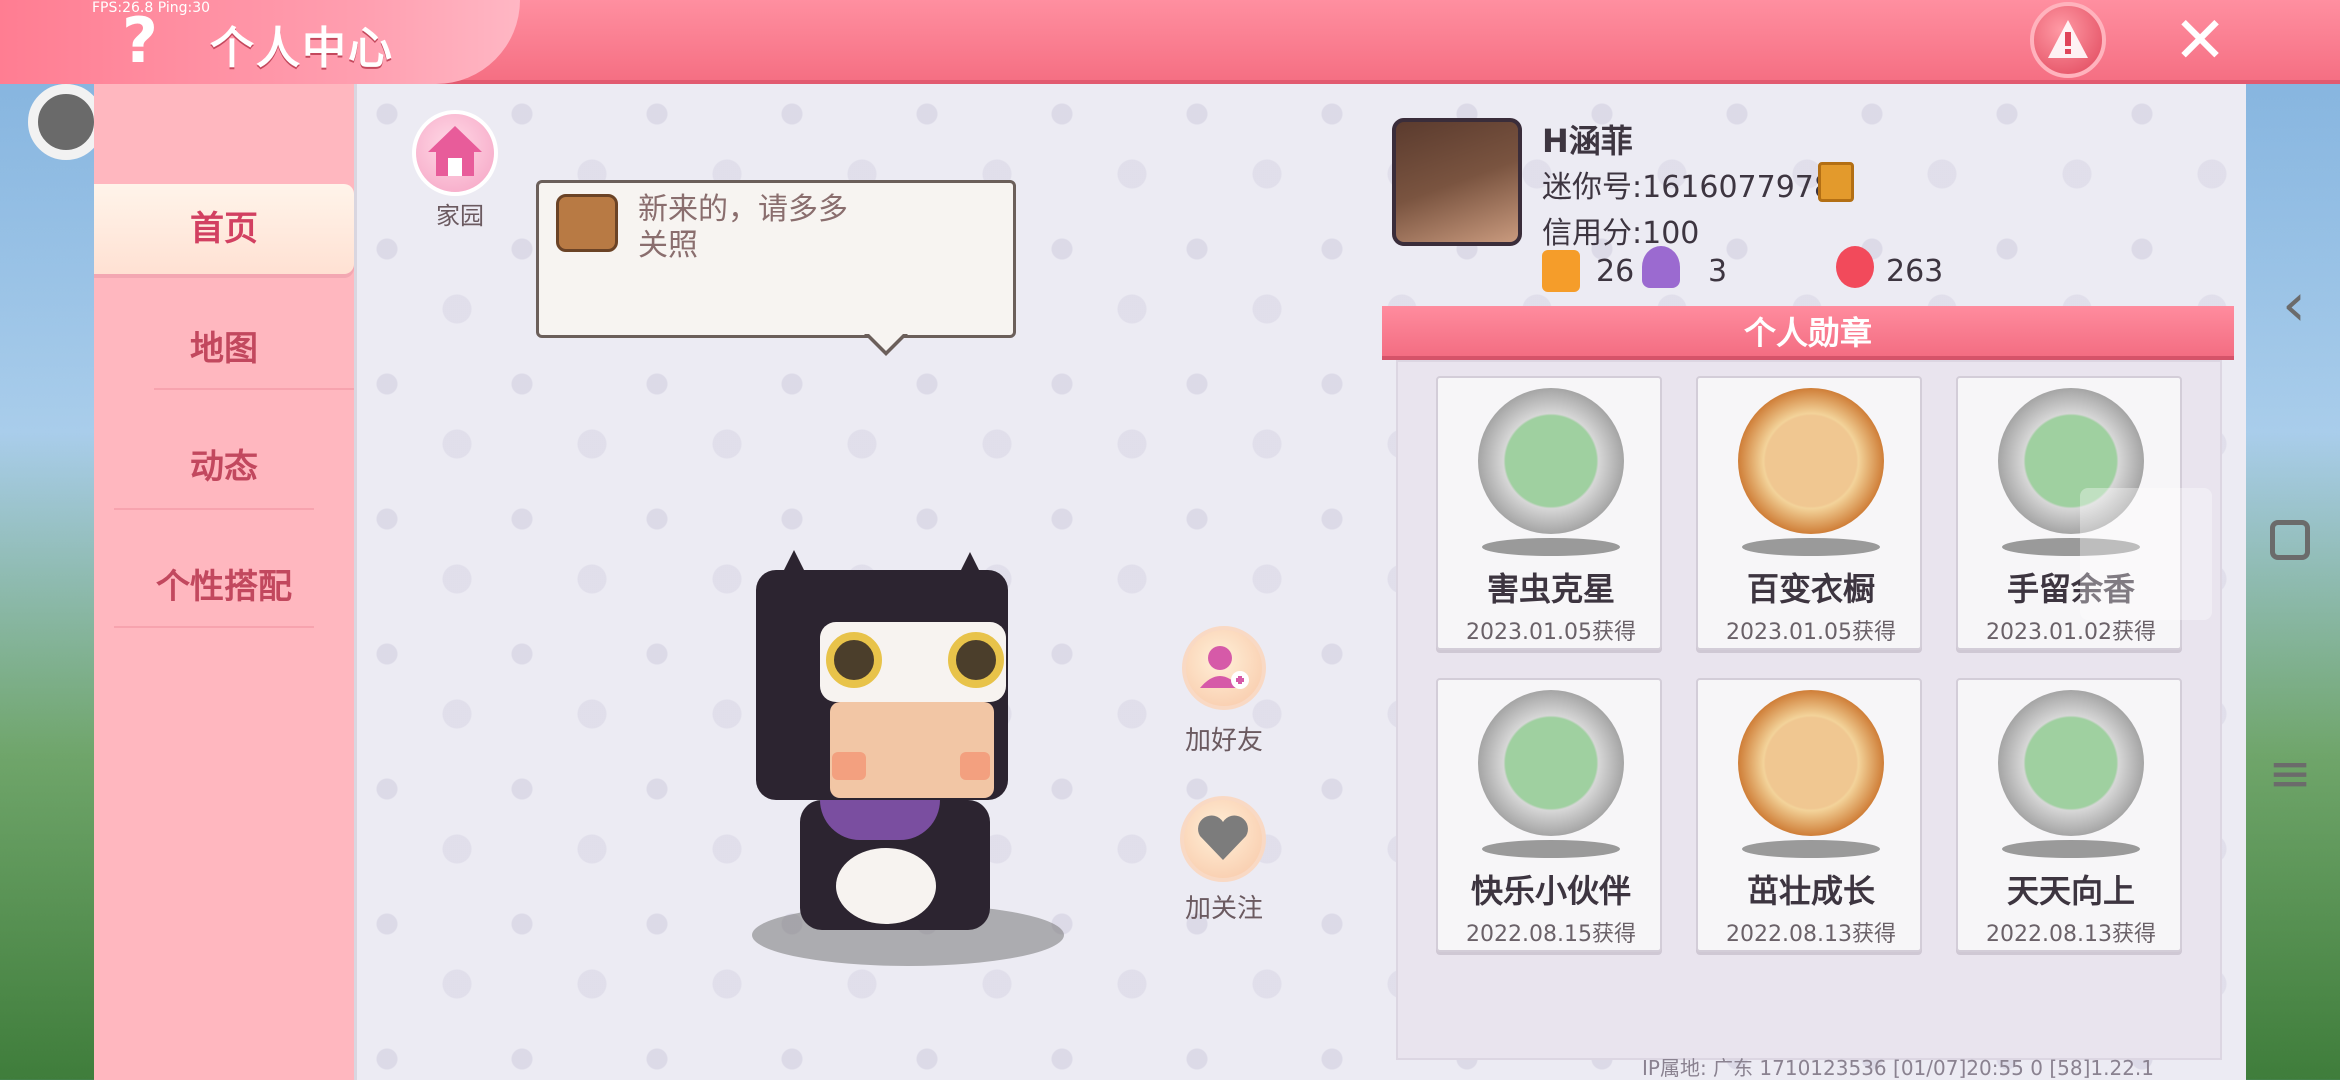 This screenshot has height=1080, width=2340. Describe the element at coordinates (1915, 271) in the screenshot. I see `stat-popularity-value: 263` at that location.